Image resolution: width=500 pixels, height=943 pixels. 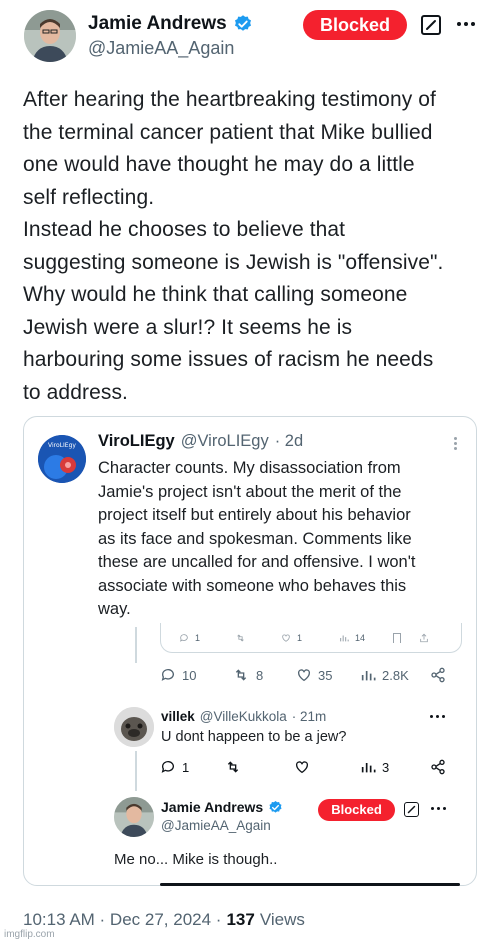 I want to click on tweet-timestamp-row: 10:13 AM · Dec 27, 2024 · 137 Views, so click(x=164, y=920).